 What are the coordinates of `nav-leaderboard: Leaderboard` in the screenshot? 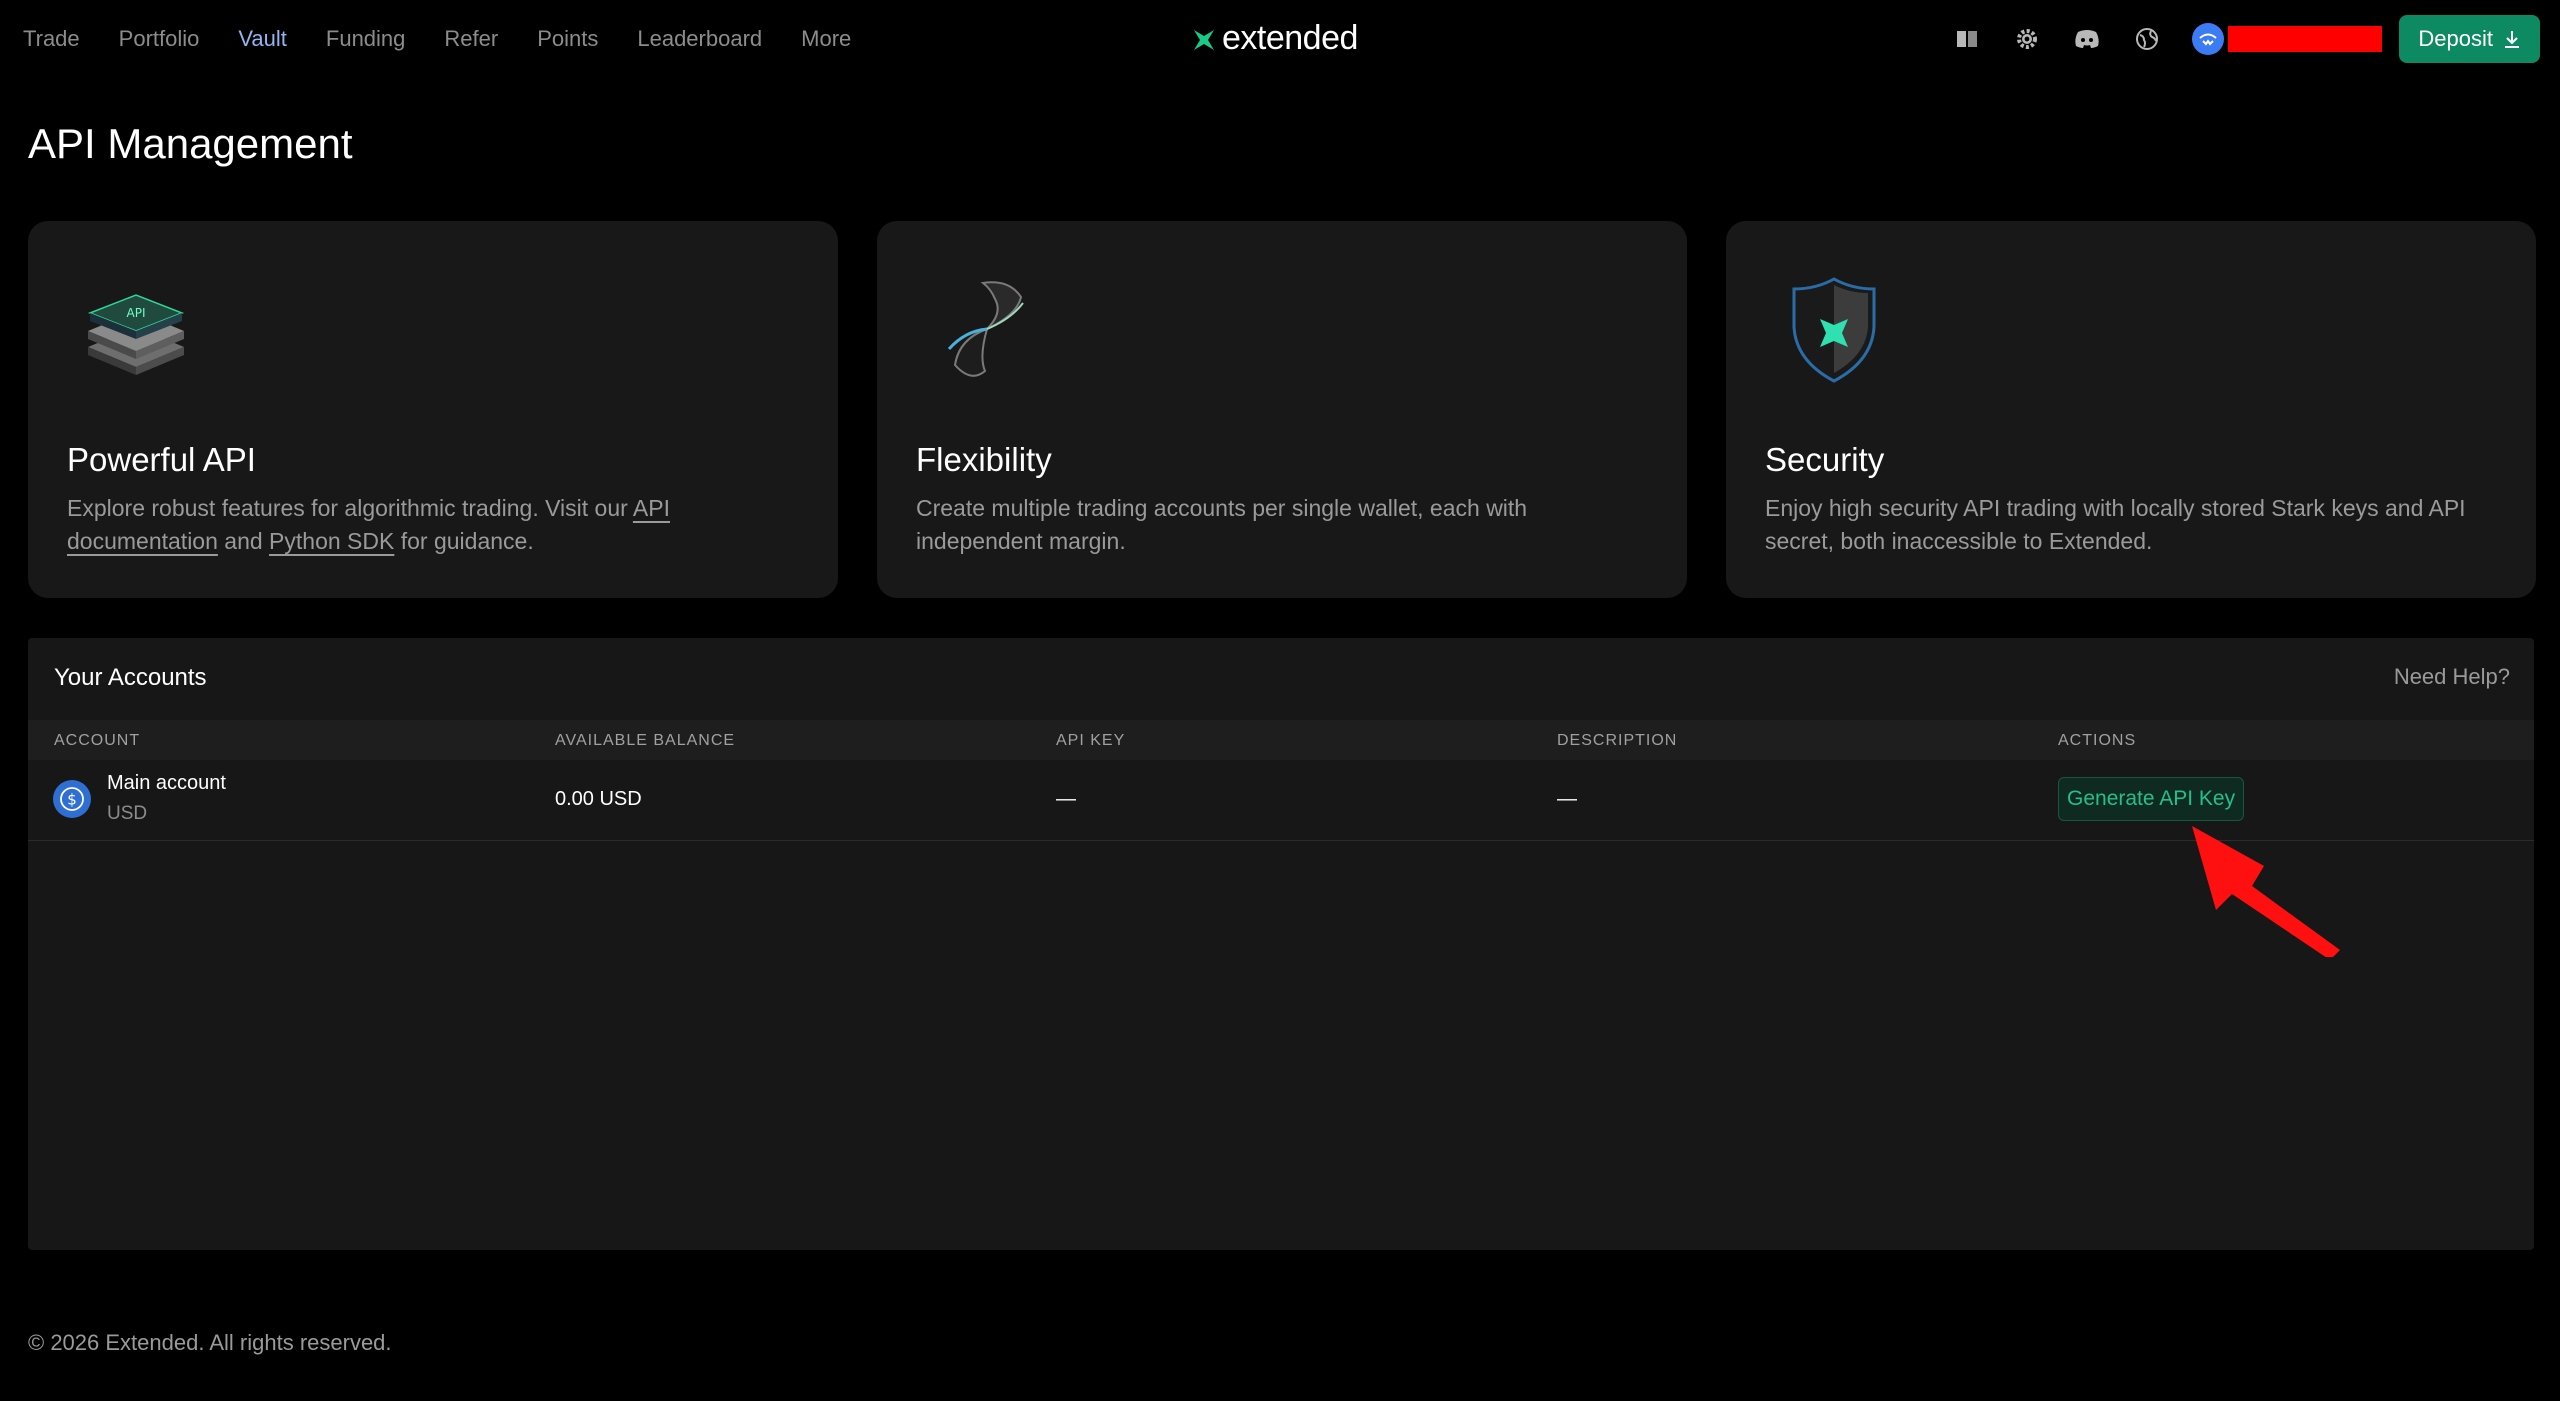 It's located at (699, 39).